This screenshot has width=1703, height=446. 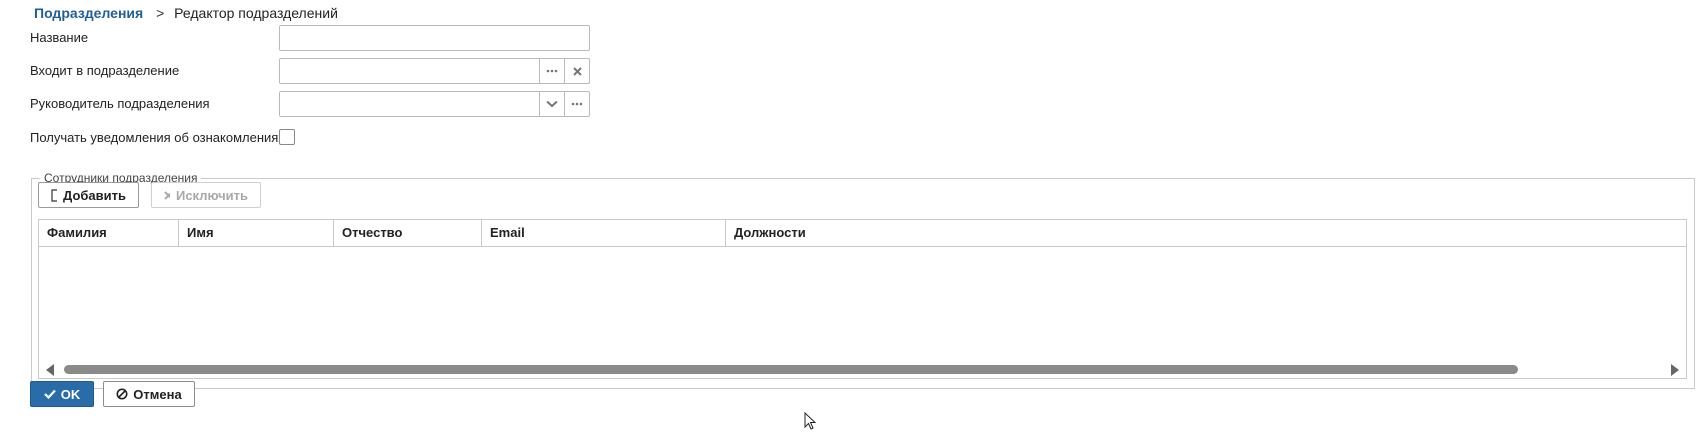 I want to click on column-header-firstname: Имя, so click(x=256, y=233).